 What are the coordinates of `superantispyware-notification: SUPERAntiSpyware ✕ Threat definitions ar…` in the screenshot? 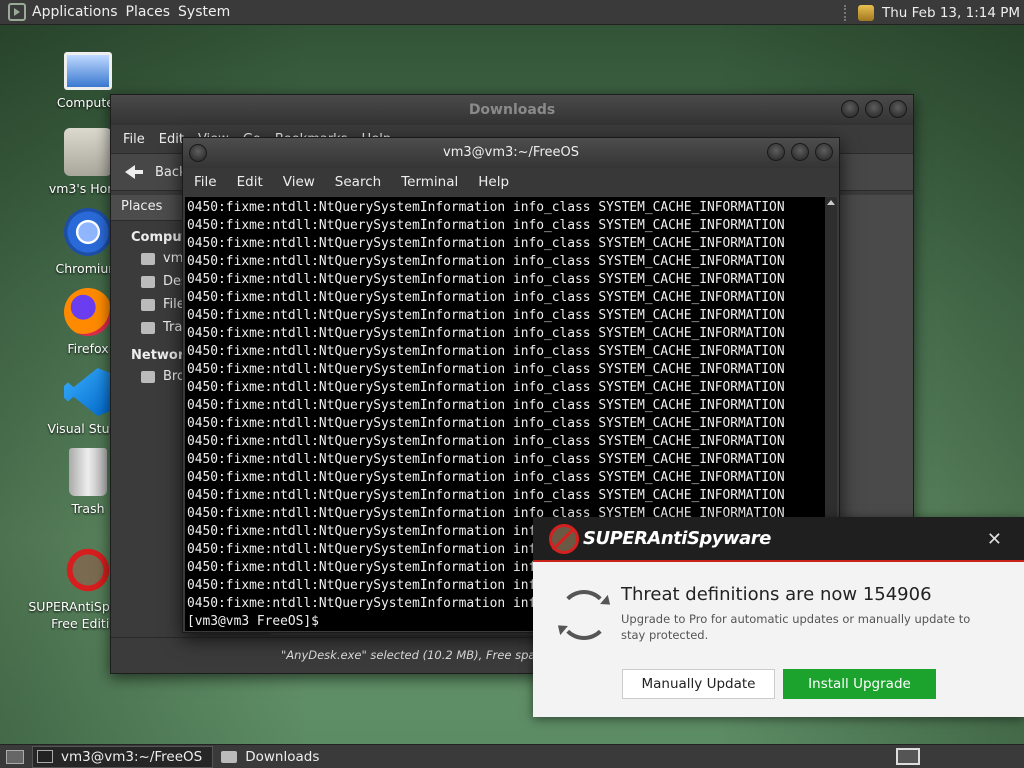 It's located at (778, 617).